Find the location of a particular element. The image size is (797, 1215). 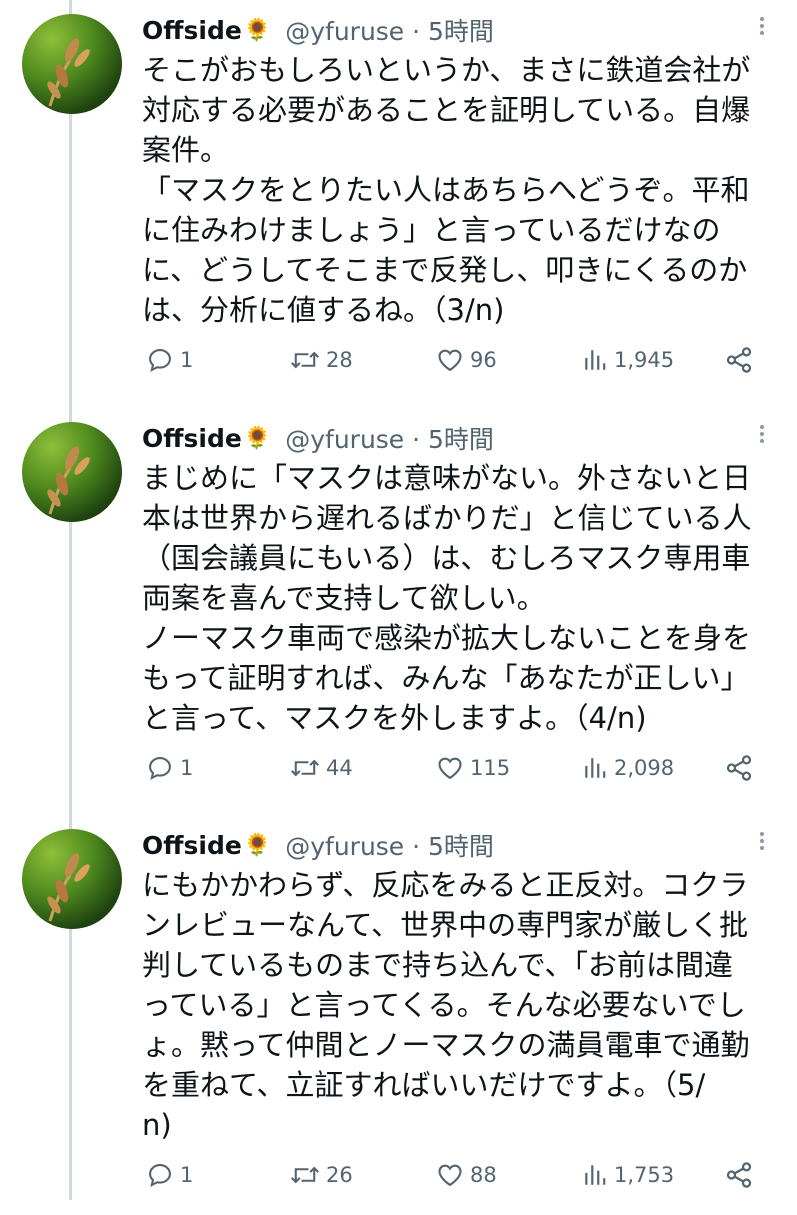

views-button: 1,753 is located at coordinates (628, 1175).